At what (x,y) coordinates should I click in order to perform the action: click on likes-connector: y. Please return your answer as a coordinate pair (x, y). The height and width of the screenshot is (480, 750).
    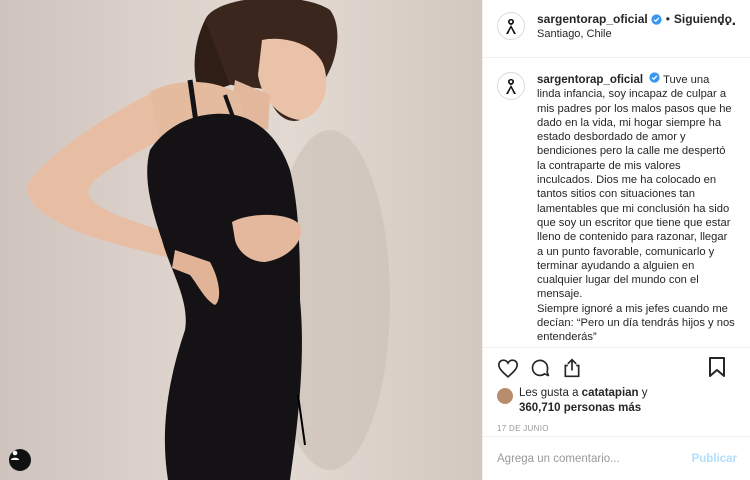
    Looking at the image, I should click on (644, 393).